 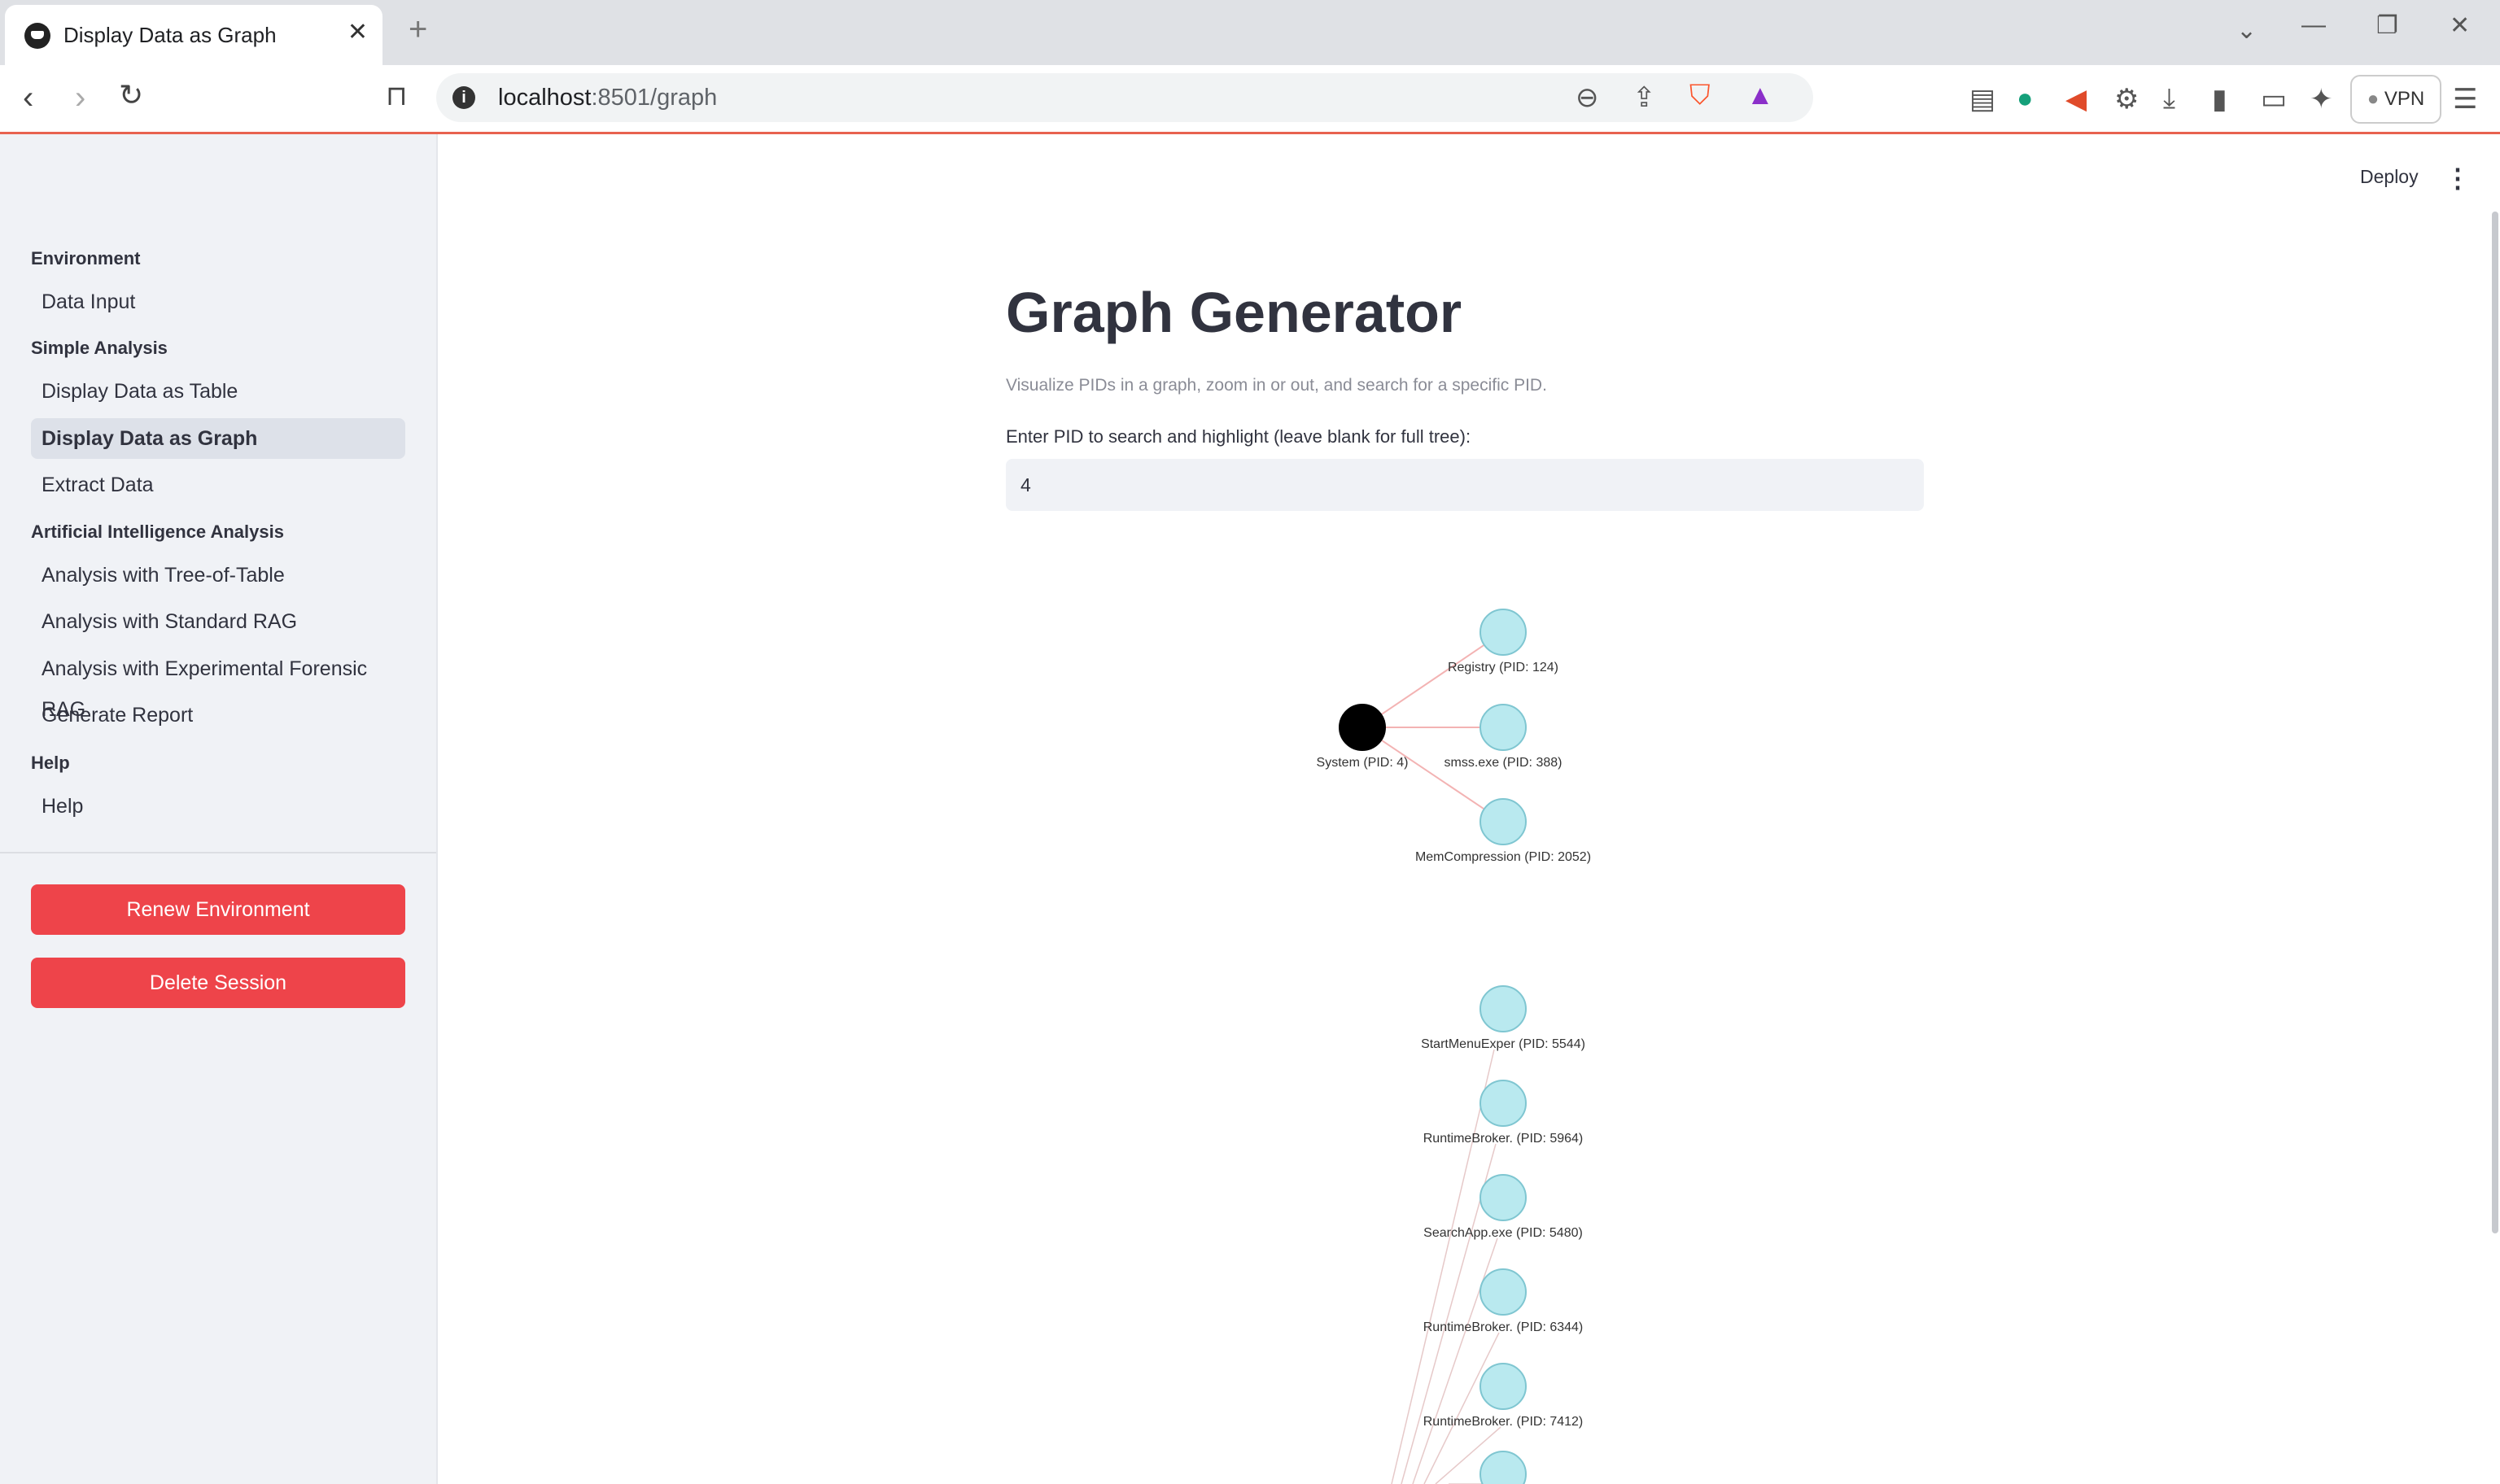 I want to click on download-icon: ⤓, so click(x=2169, y=99).